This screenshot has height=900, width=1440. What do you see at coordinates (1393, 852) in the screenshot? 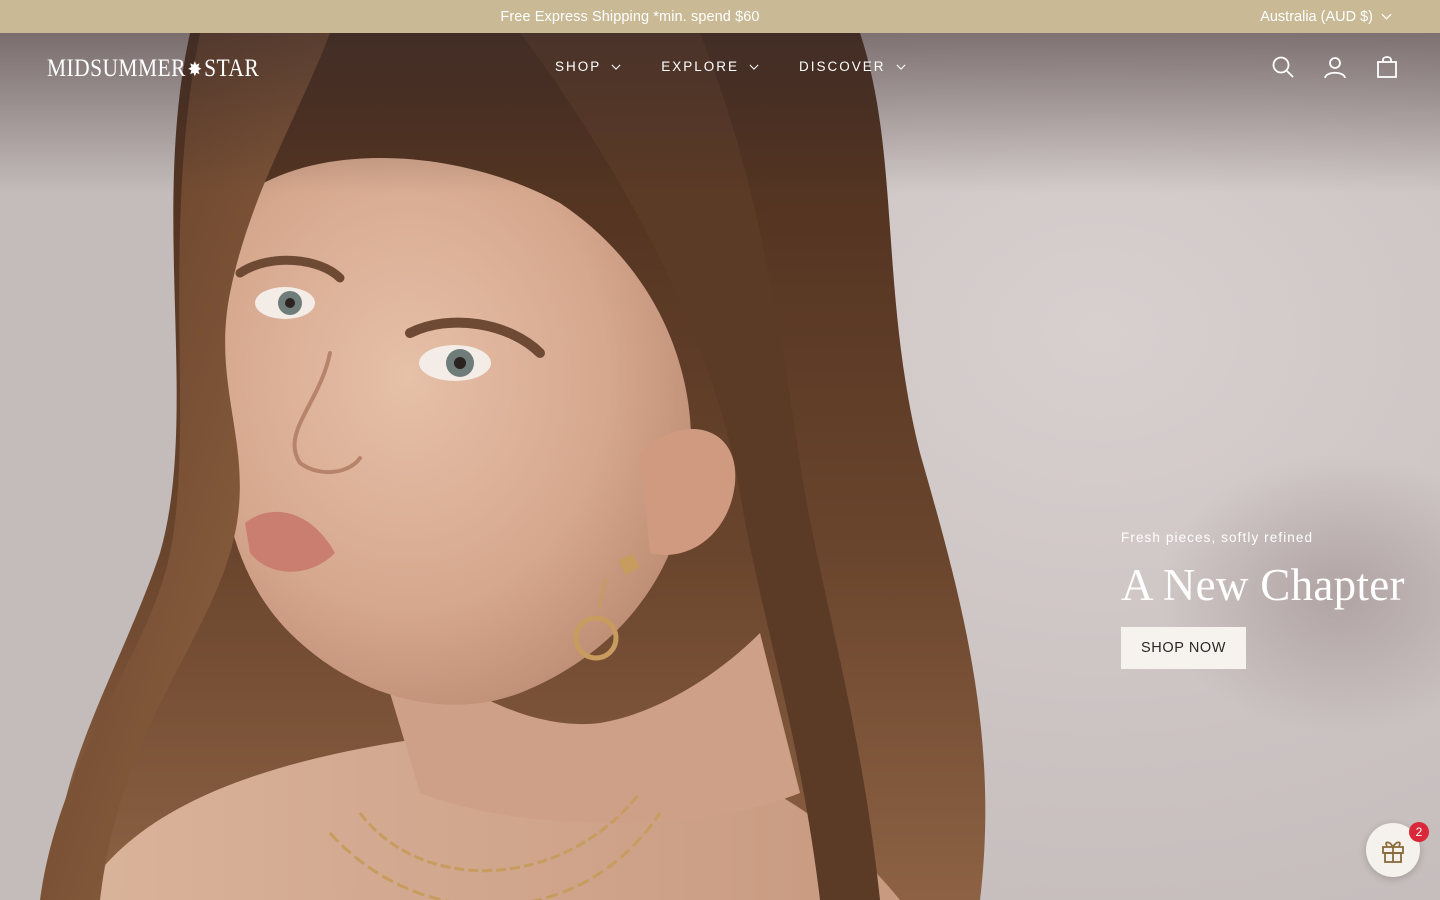
I see `gift-icon` at bounding box center [1393, 852].